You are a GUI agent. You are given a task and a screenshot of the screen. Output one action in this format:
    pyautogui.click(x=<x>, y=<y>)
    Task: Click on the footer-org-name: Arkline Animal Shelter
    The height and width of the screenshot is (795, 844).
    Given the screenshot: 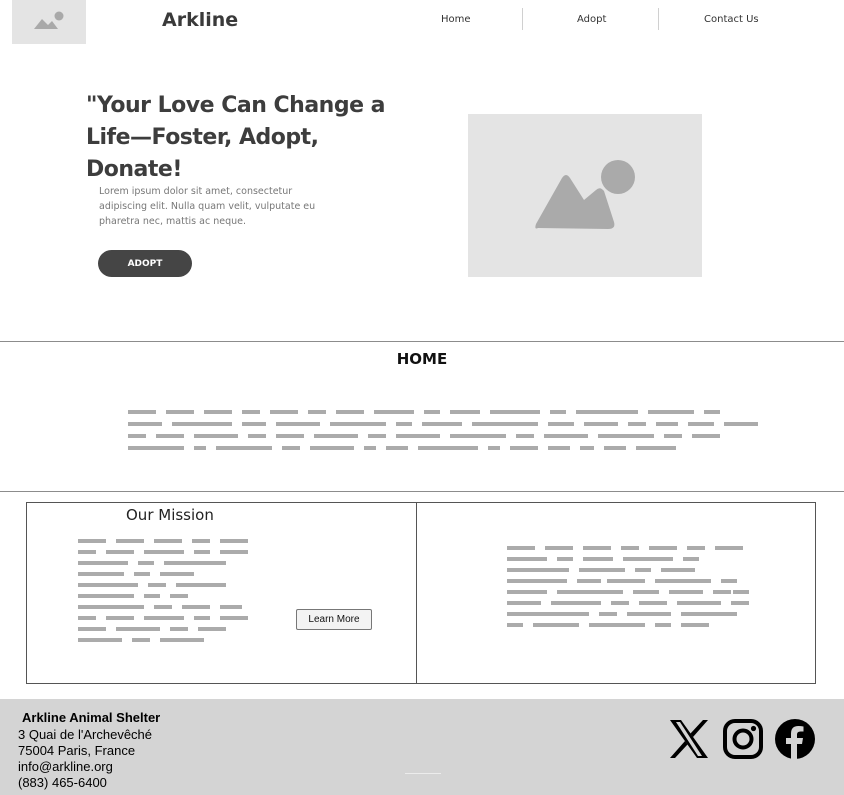 What is the action you would take?
    pyautogui.click(x=91, y=717)
    